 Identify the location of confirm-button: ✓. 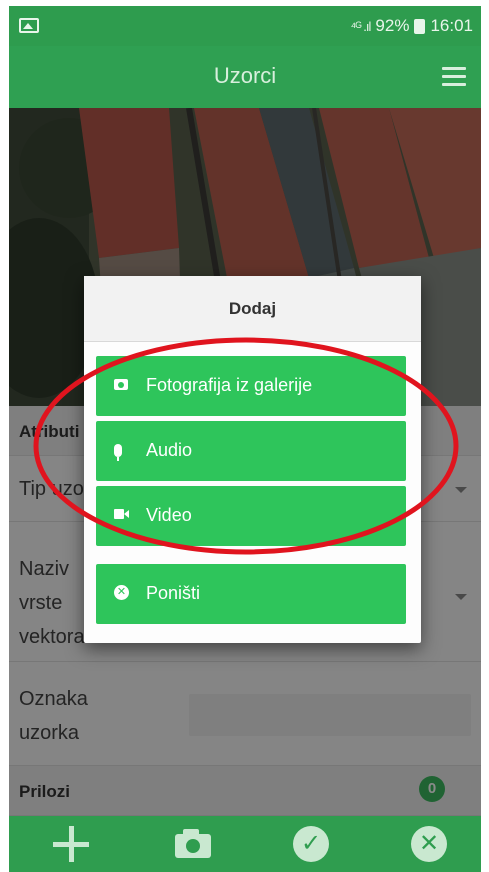
(311, 844).